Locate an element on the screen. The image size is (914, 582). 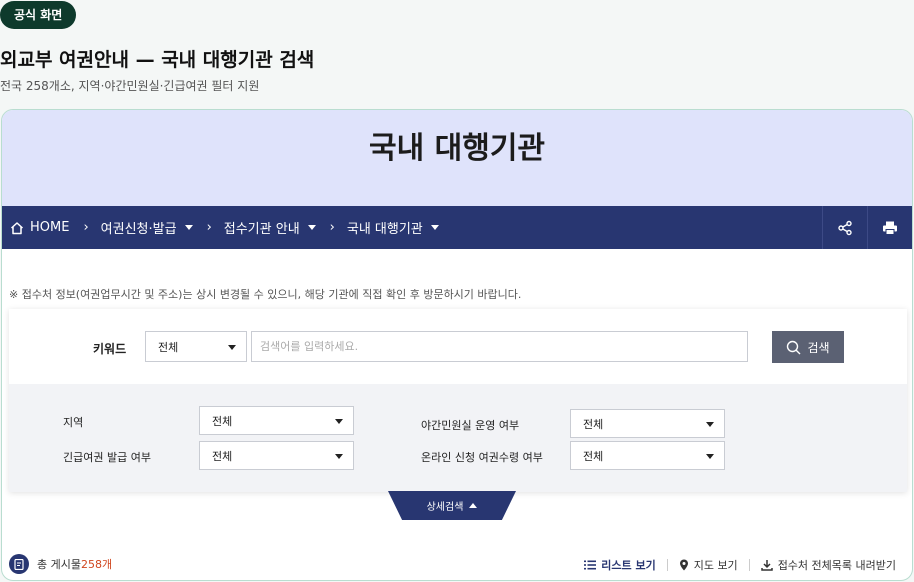
page-subtitle: 전국 258개소, 지역·야간민원실·긴급여권 필터 지원 is located at coordinates (130, 86).